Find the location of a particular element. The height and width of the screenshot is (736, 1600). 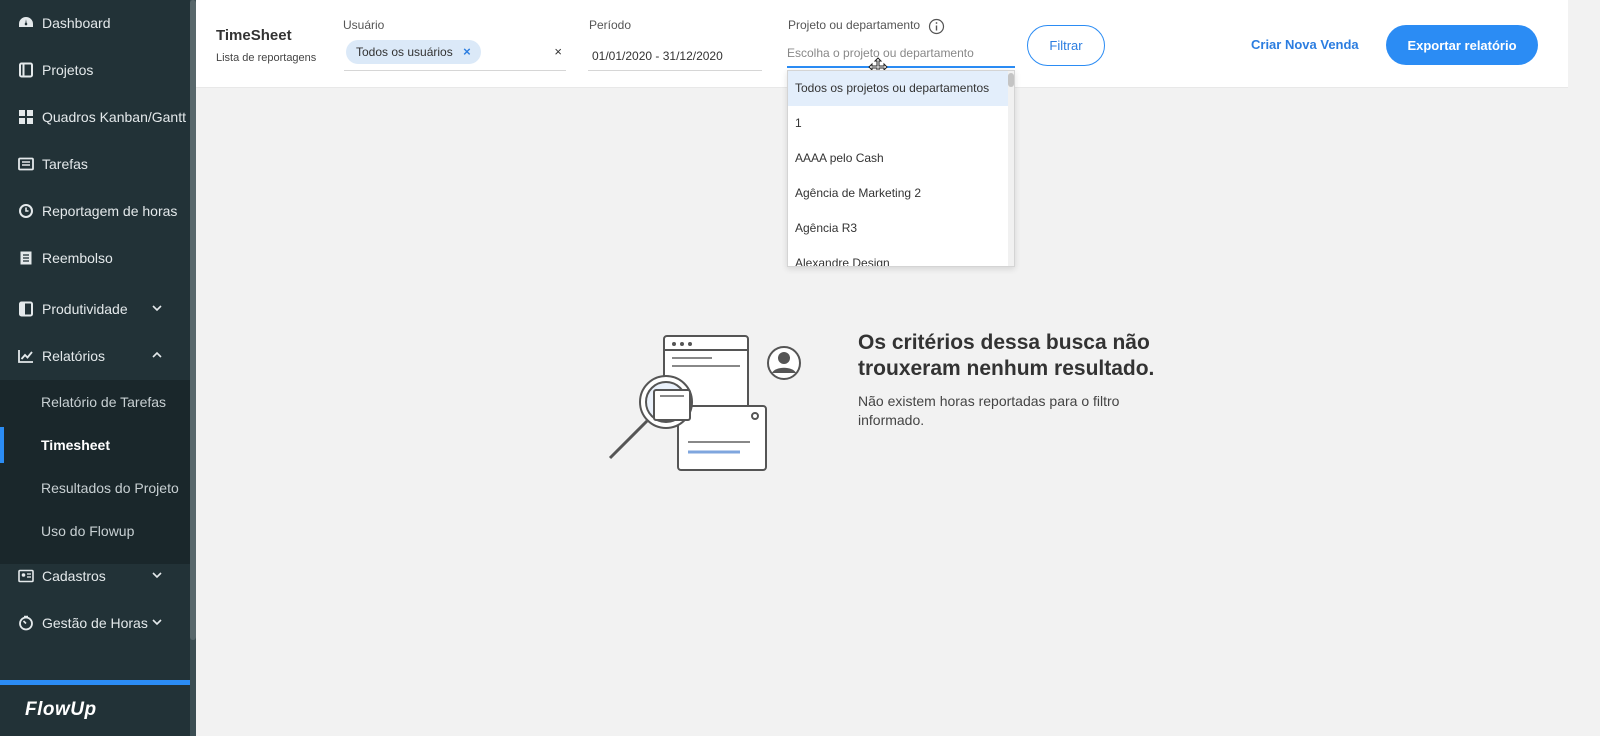

user-label: Usuário is located at coordinates (364, 25).